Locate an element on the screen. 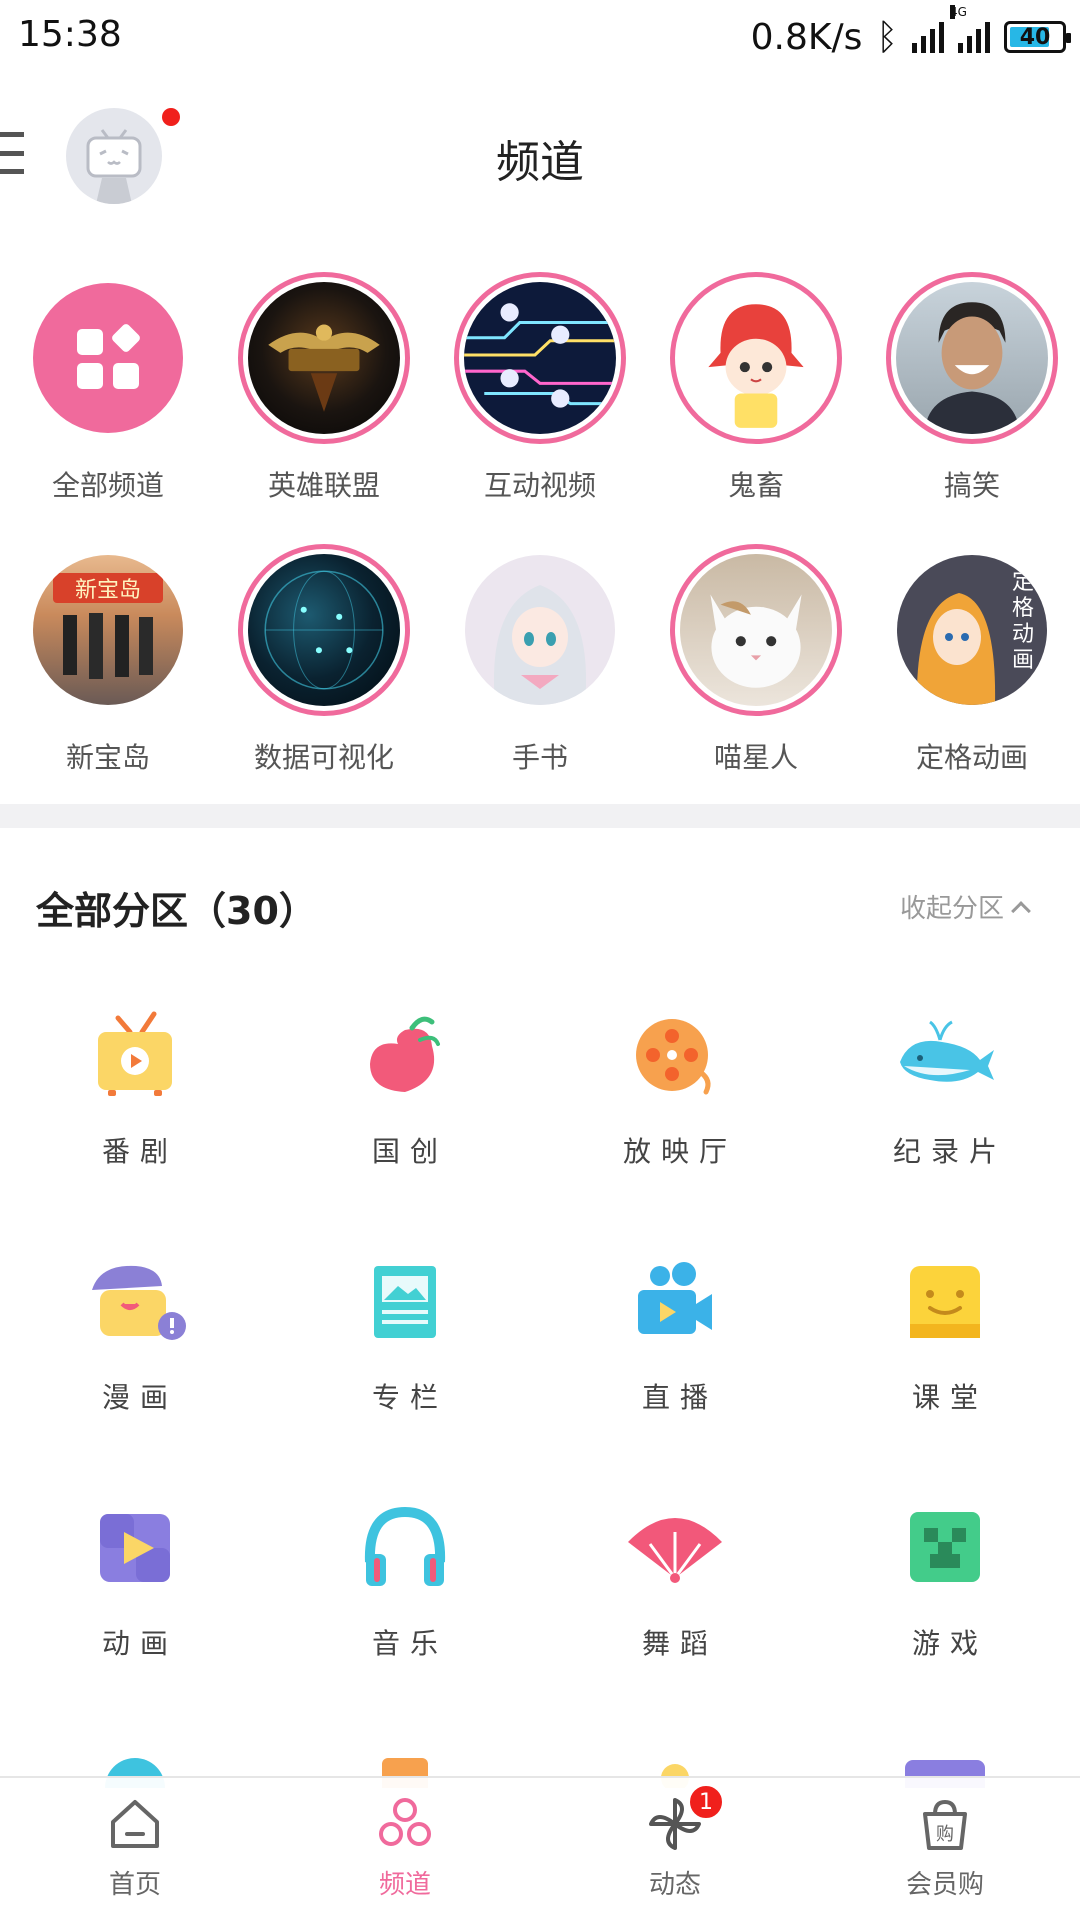 The image size is (1080, 1920). channel-icon is located at coordinates (405, 1822).